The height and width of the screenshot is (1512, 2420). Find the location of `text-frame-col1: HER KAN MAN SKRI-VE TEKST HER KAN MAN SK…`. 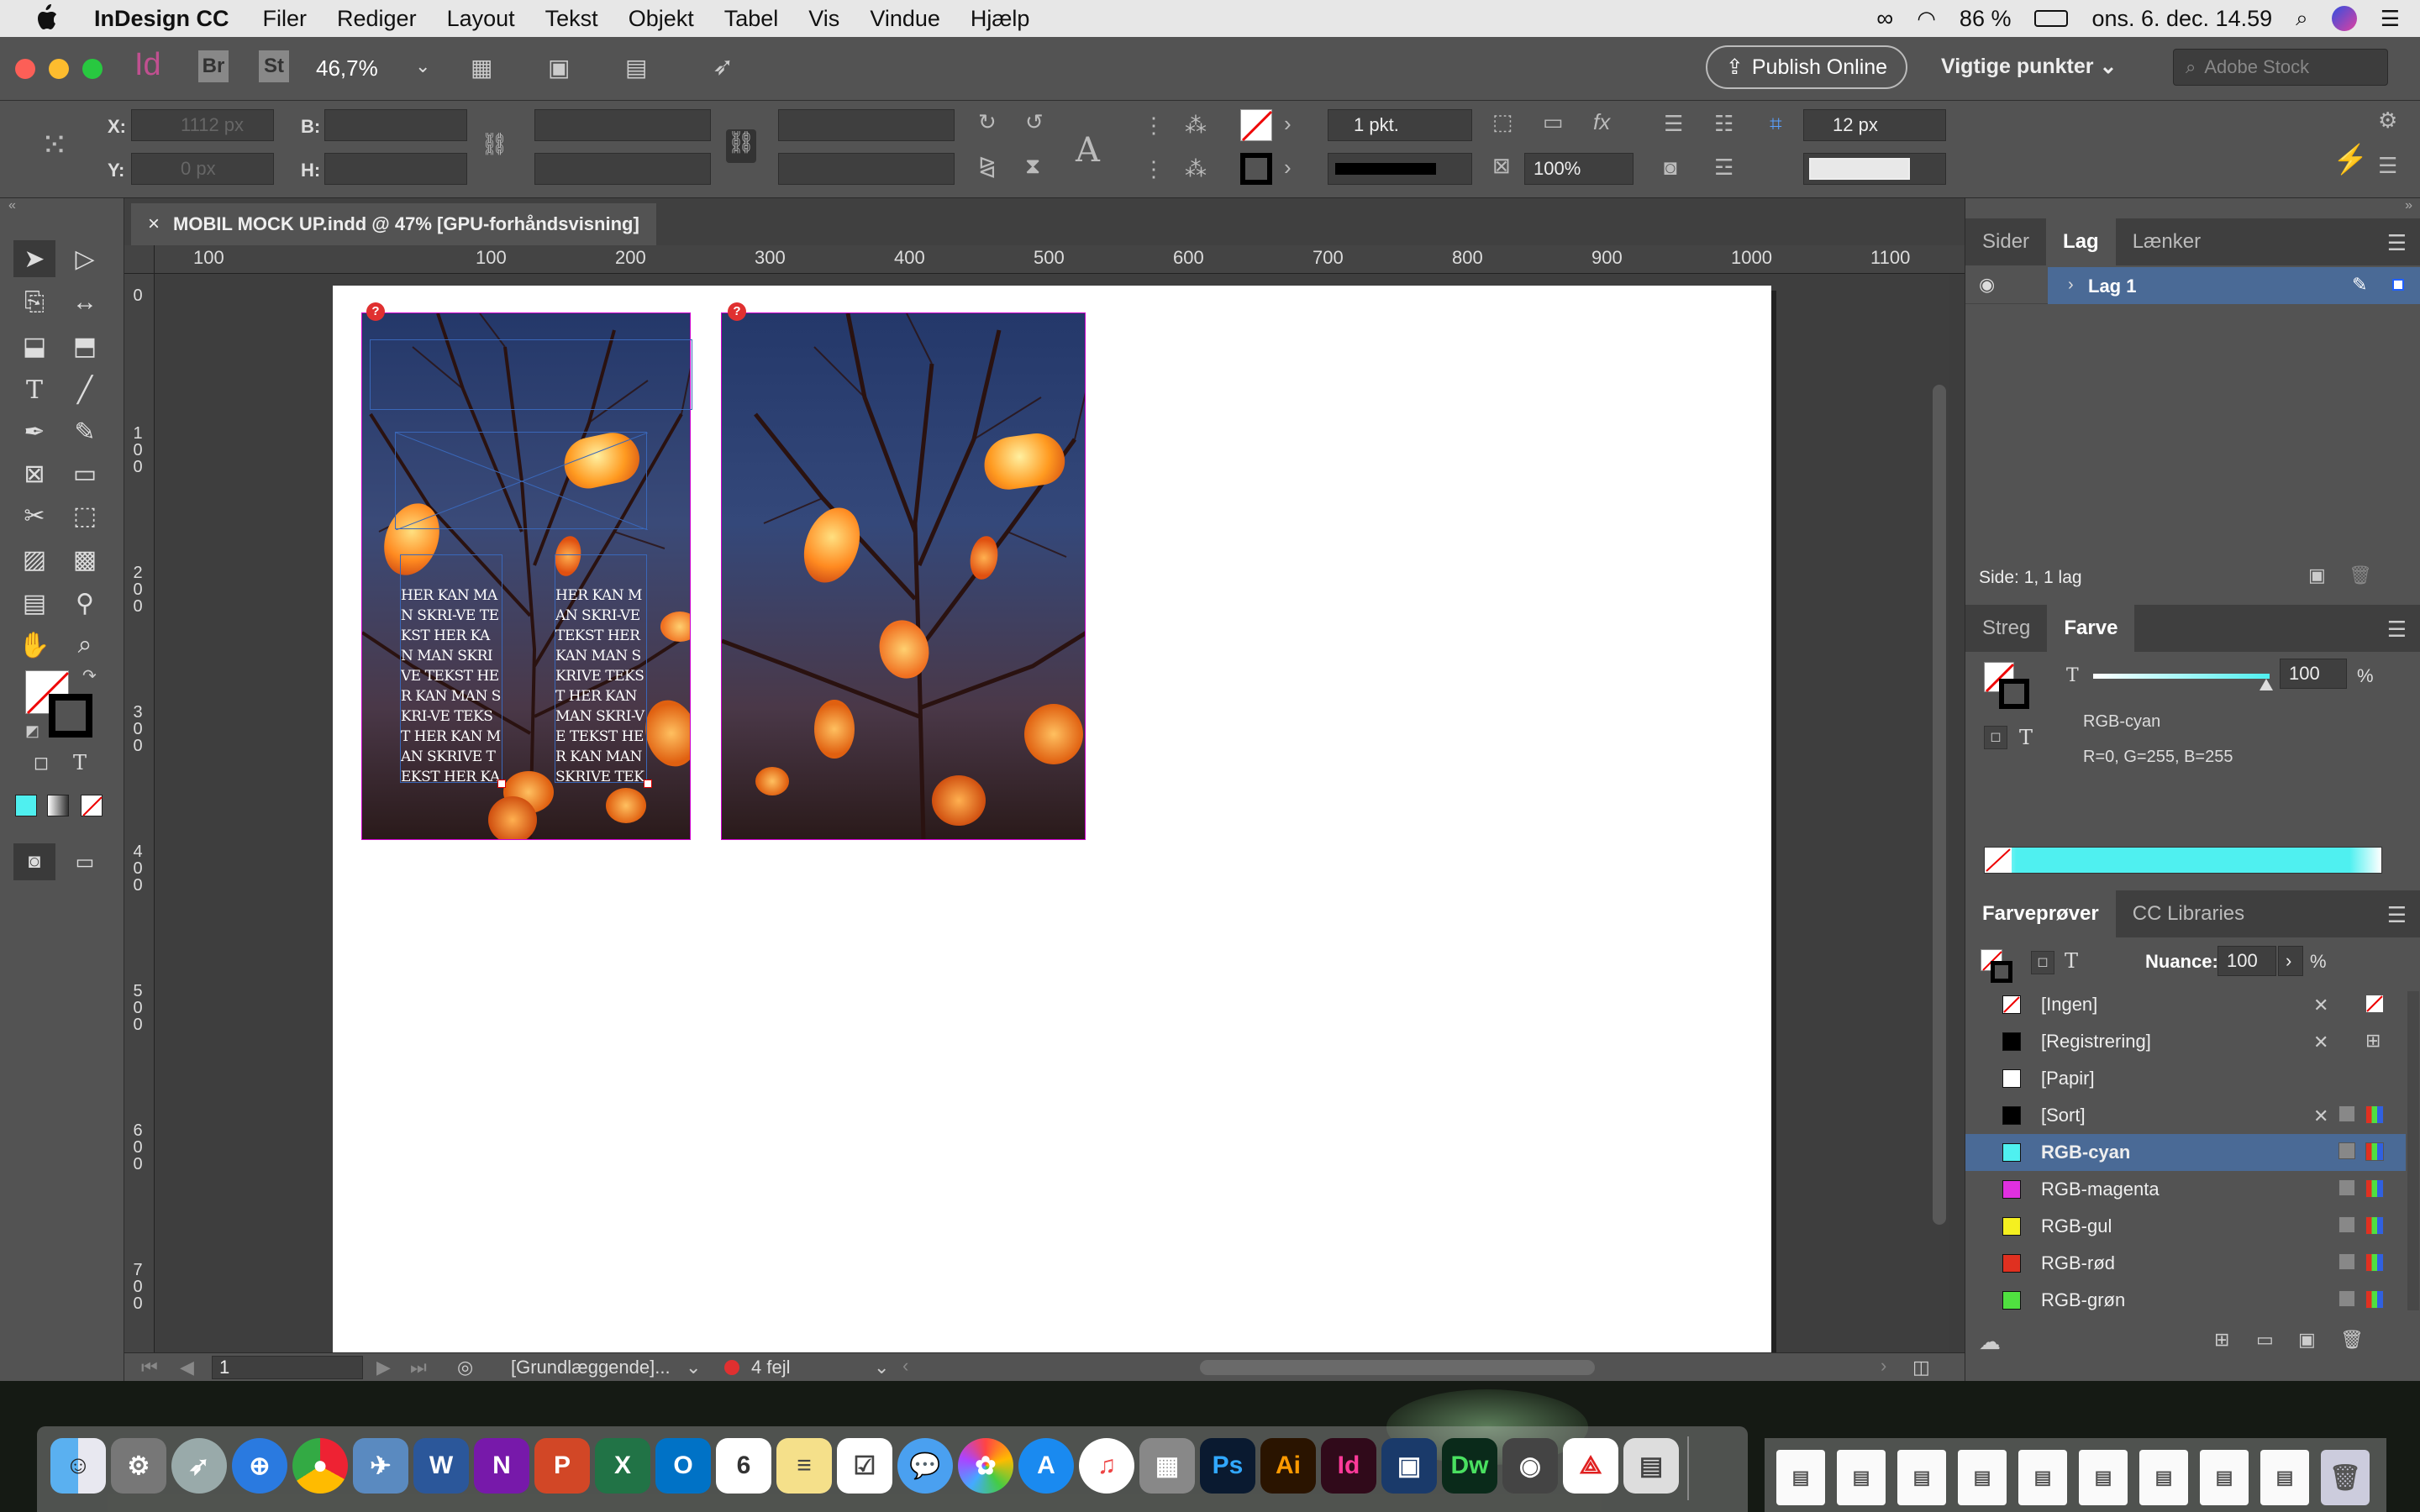

text-frame-col1: HER KAN MAN SKRI-VE TEKST HER KAN MAN SK… is located at coordinates (451, 668).